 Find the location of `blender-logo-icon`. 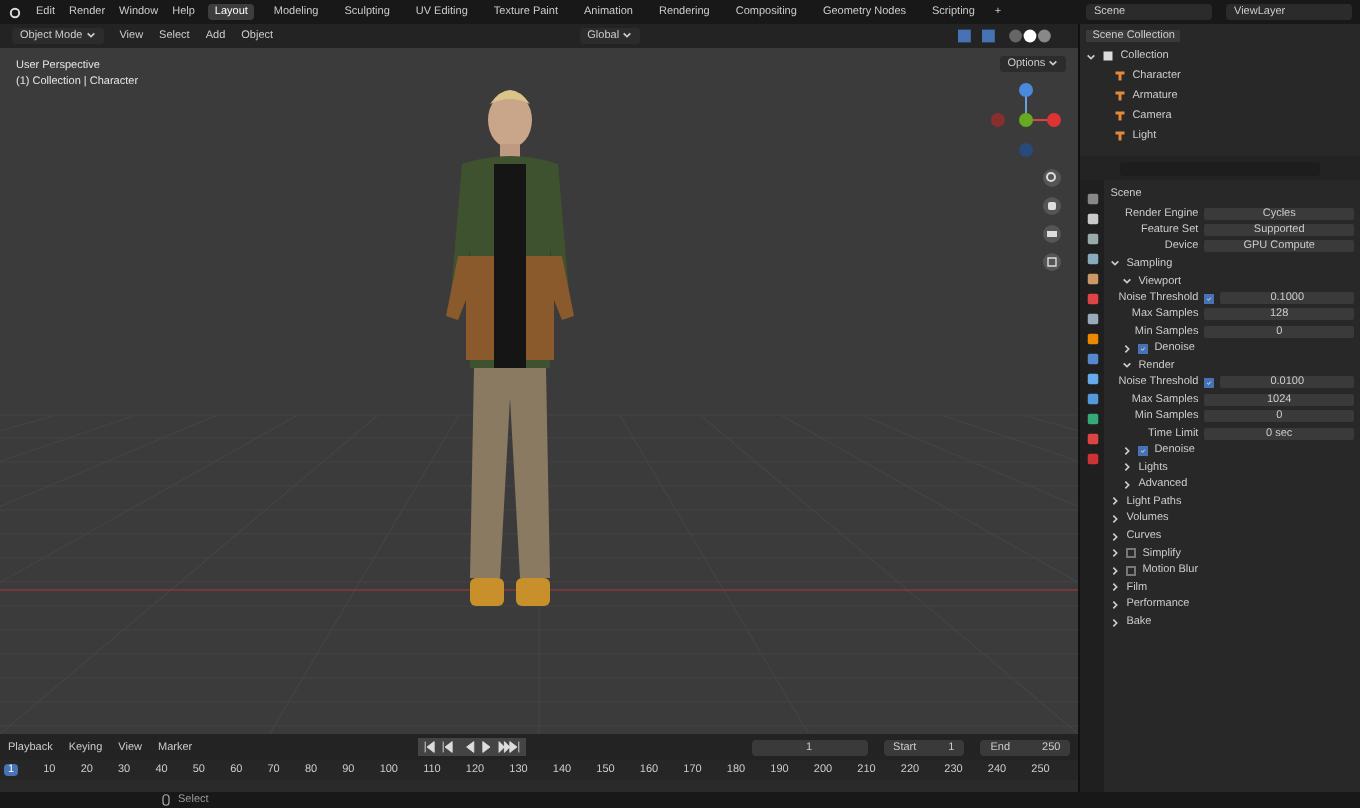

blender-logo-icon is located at coordinates (15, 12).